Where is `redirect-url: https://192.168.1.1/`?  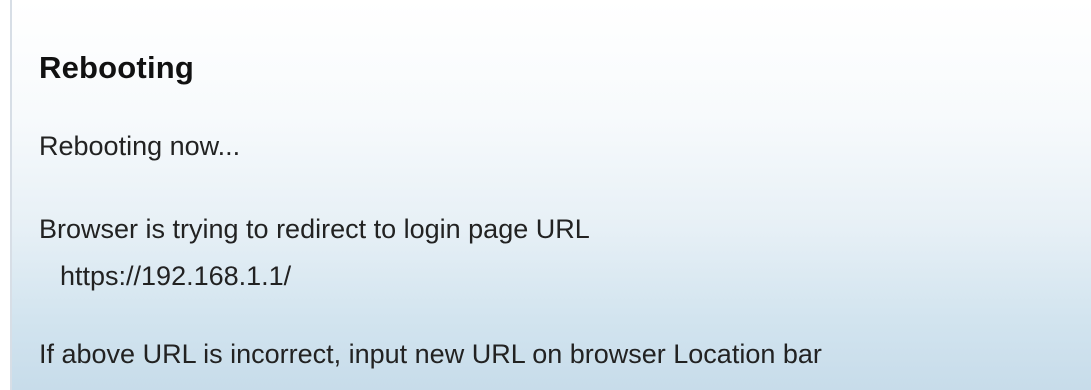 redirect-url: https://192.168.1.1/ is located at coordinates (176, 276).